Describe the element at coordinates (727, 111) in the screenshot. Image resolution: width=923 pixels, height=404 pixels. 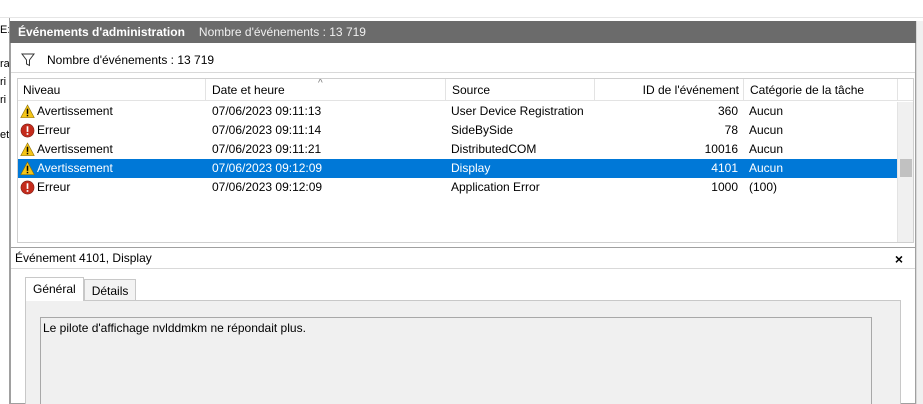
I see `cell-event-id: 360` at that location.